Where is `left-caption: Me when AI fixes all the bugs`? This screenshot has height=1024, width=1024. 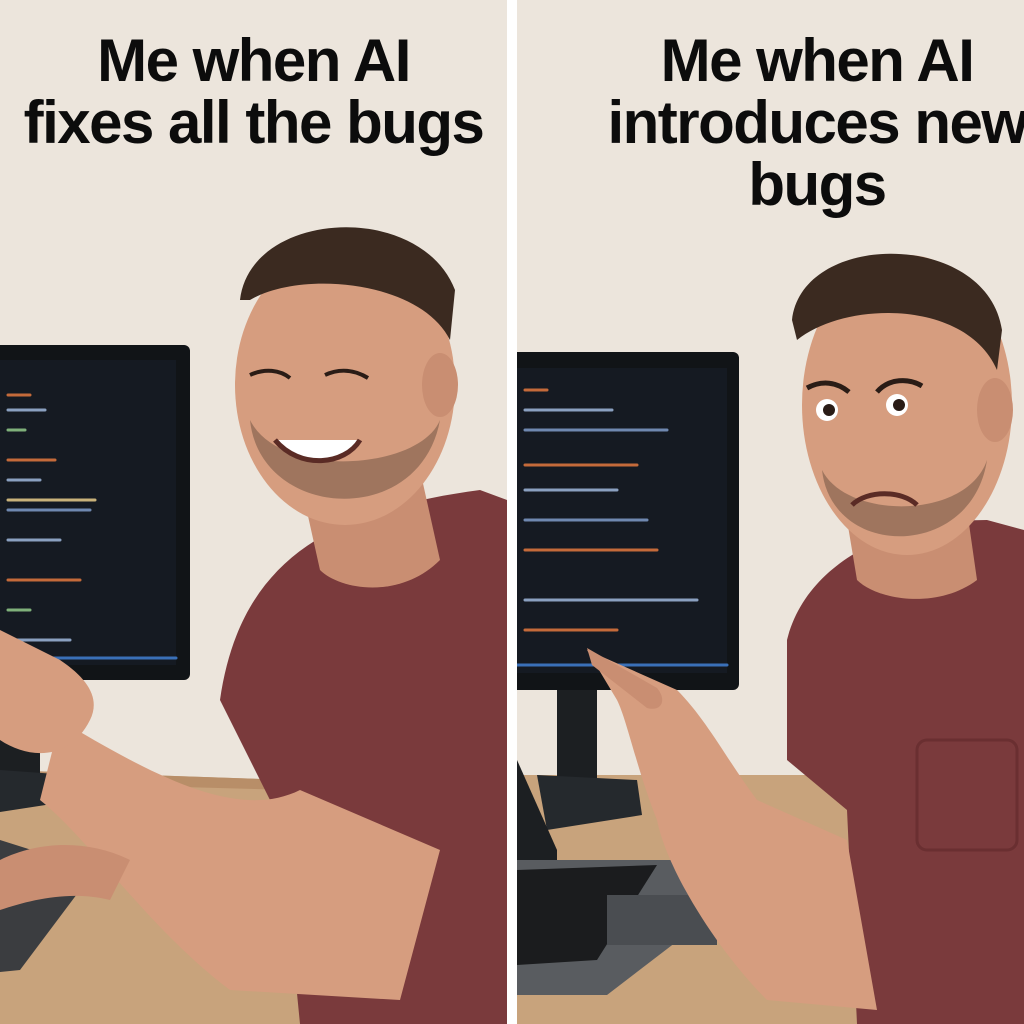
left-caption: Me when AI fixes all the bugs is located at coordinates (253, 92).